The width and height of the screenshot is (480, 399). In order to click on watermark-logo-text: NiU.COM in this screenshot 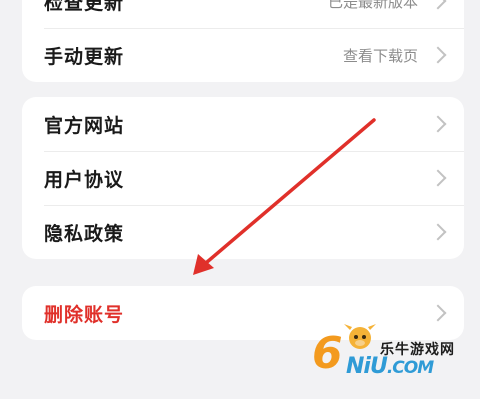, I will do `click(390, 366)`.